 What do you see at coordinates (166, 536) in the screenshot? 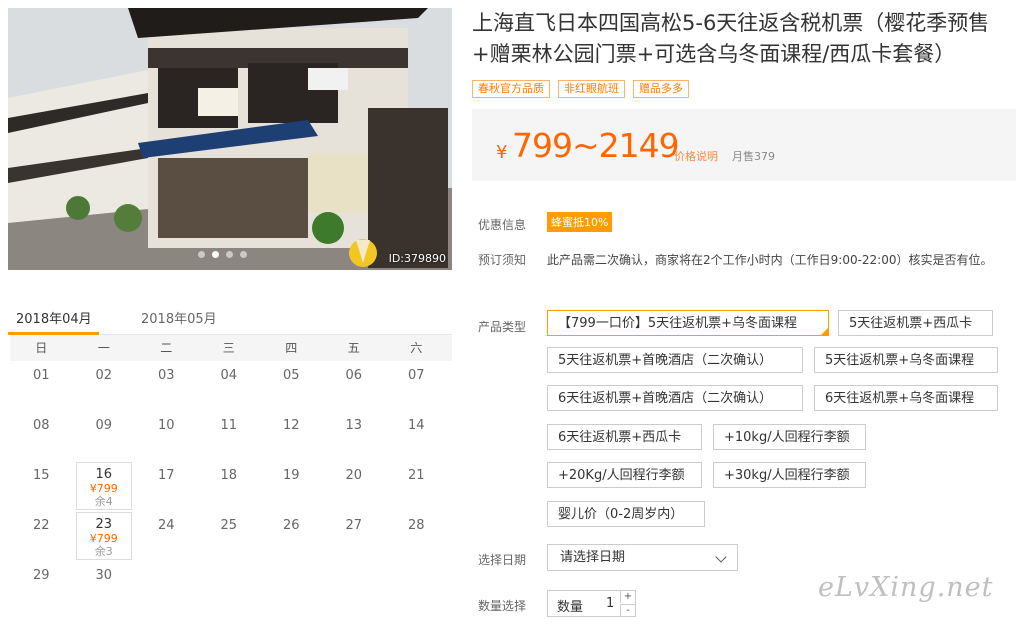
I see `calendar-day: 24` at bounding box center [166, 536].